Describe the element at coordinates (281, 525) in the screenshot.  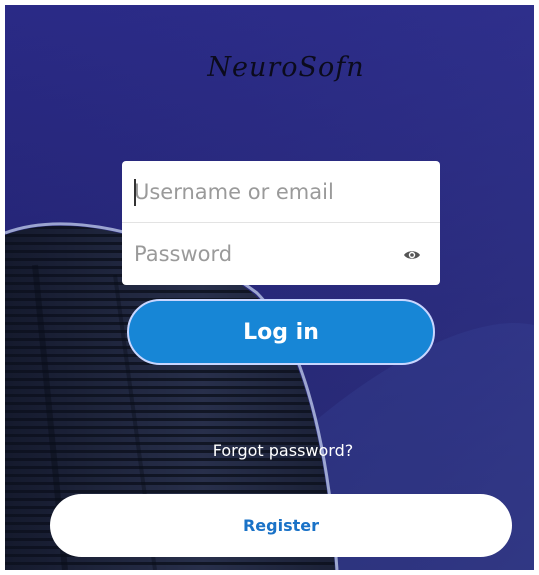
I see `register-button: Register` at that location.